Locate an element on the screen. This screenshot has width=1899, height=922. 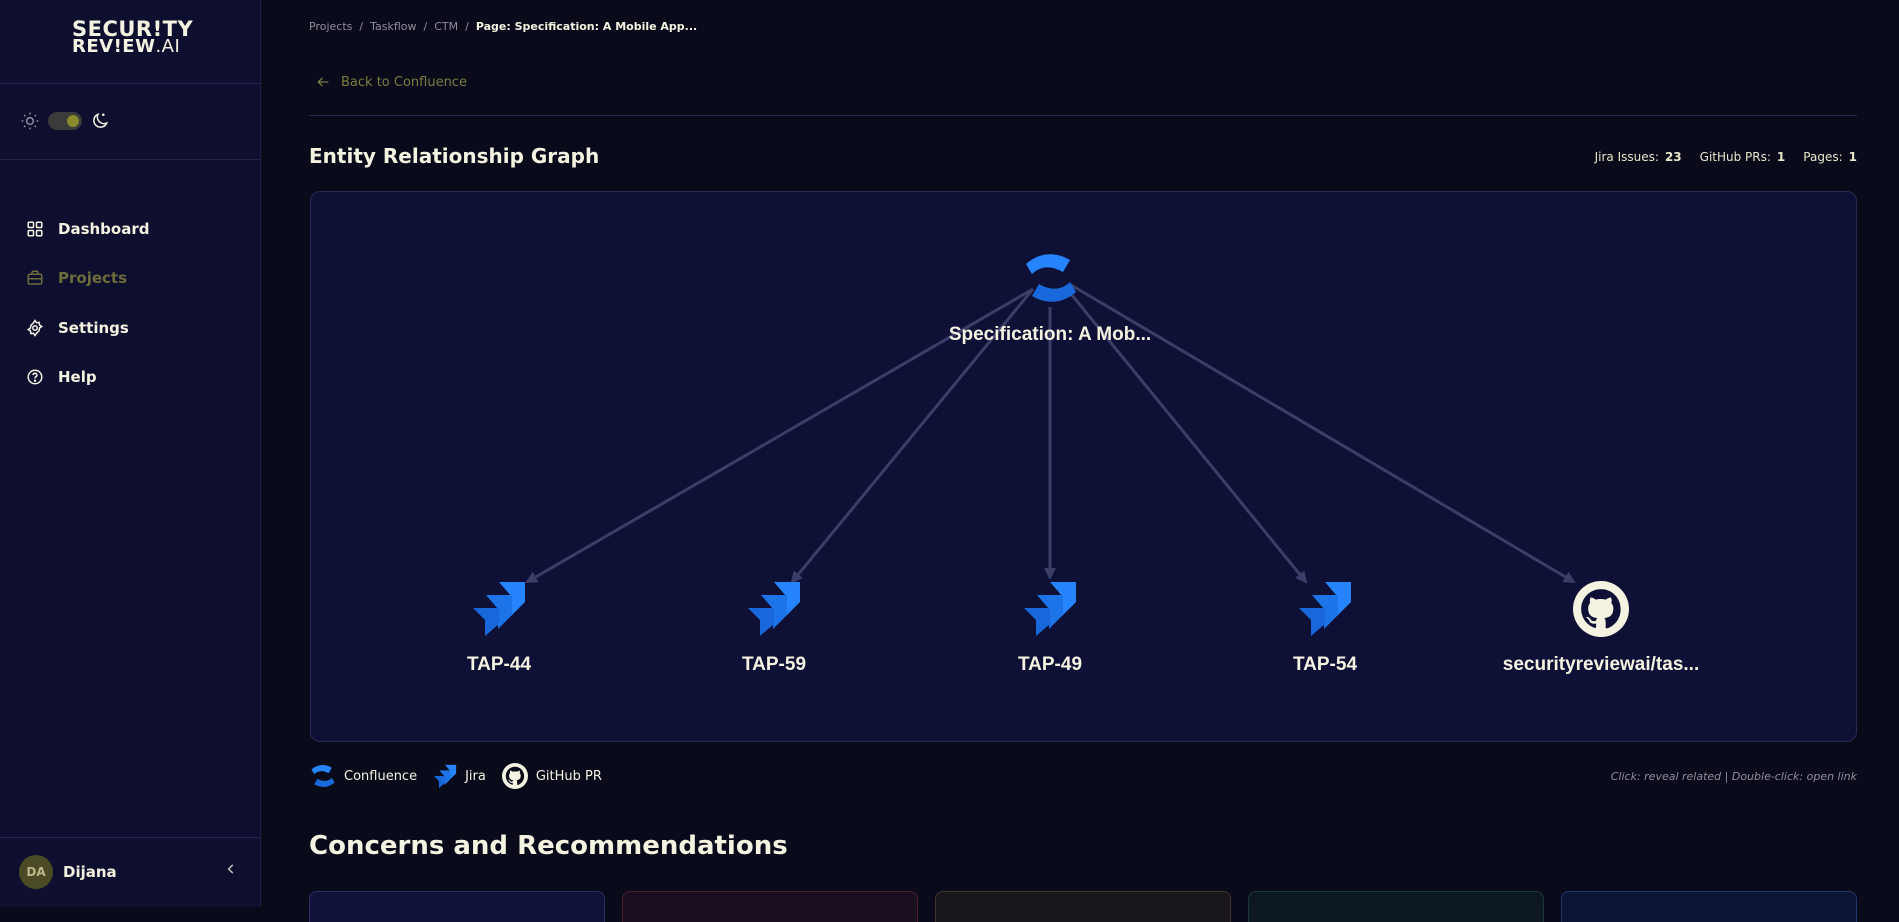
stat-github-prs: GitHub PRs: 1 is located at coordinates (1743, 157).